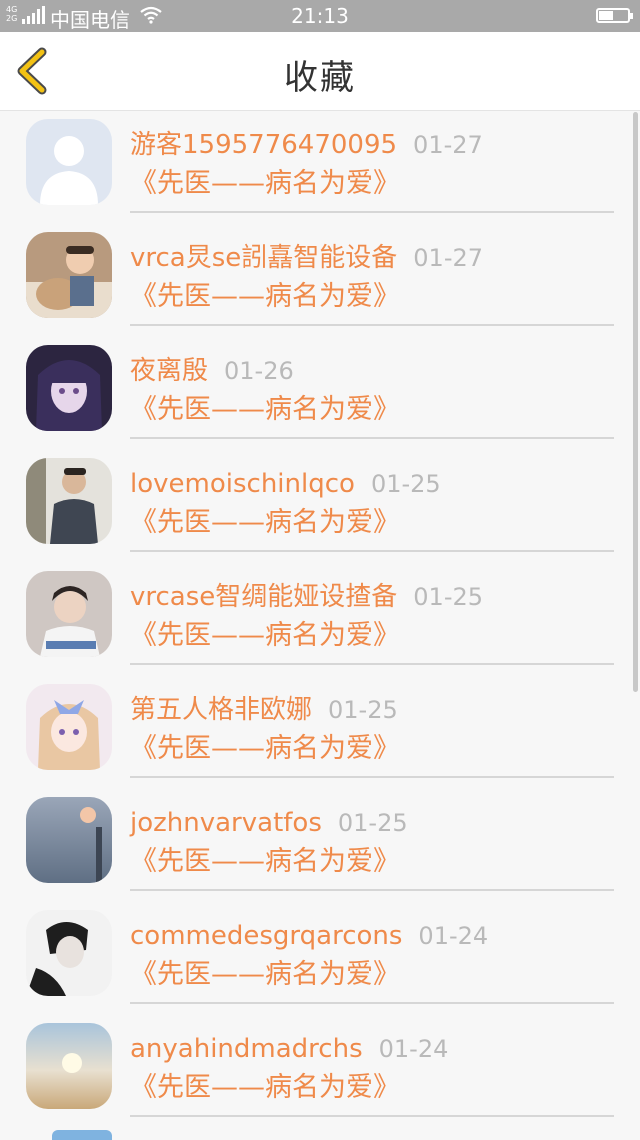 Image resolution: width=640 pixels, height=1140 pixels. I want to click on item-header: commedesgrqarcons 01-24, so click(372, 936).